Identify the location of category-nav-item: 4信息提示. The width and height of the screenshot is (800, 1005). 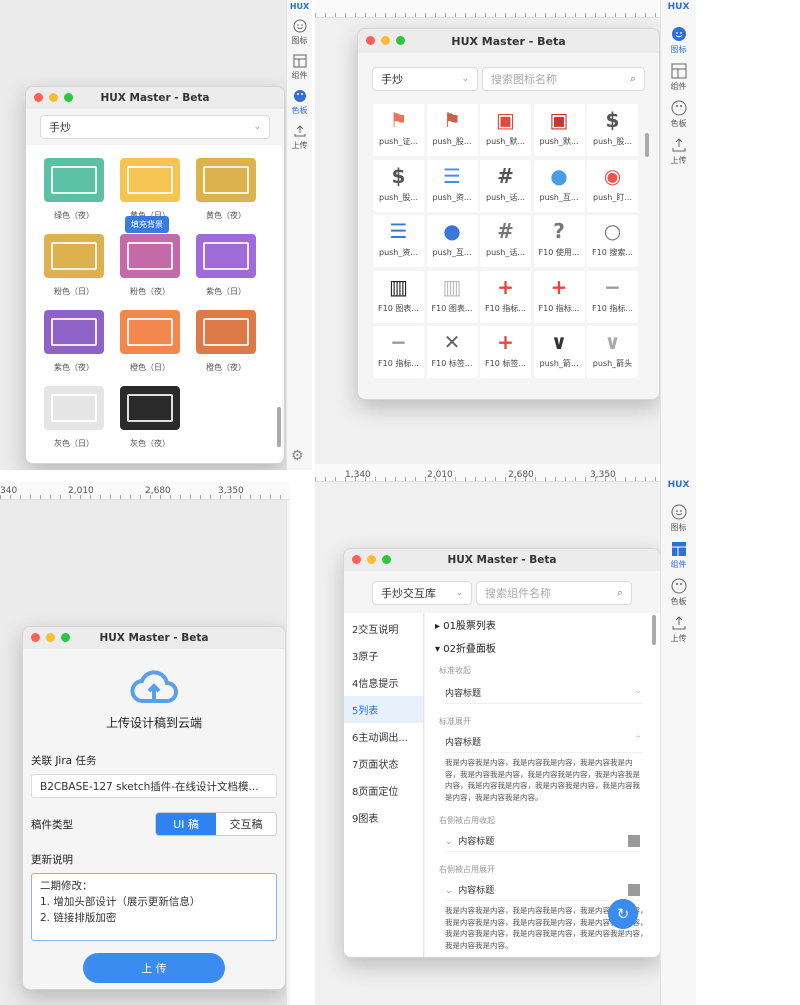
(383, 682).